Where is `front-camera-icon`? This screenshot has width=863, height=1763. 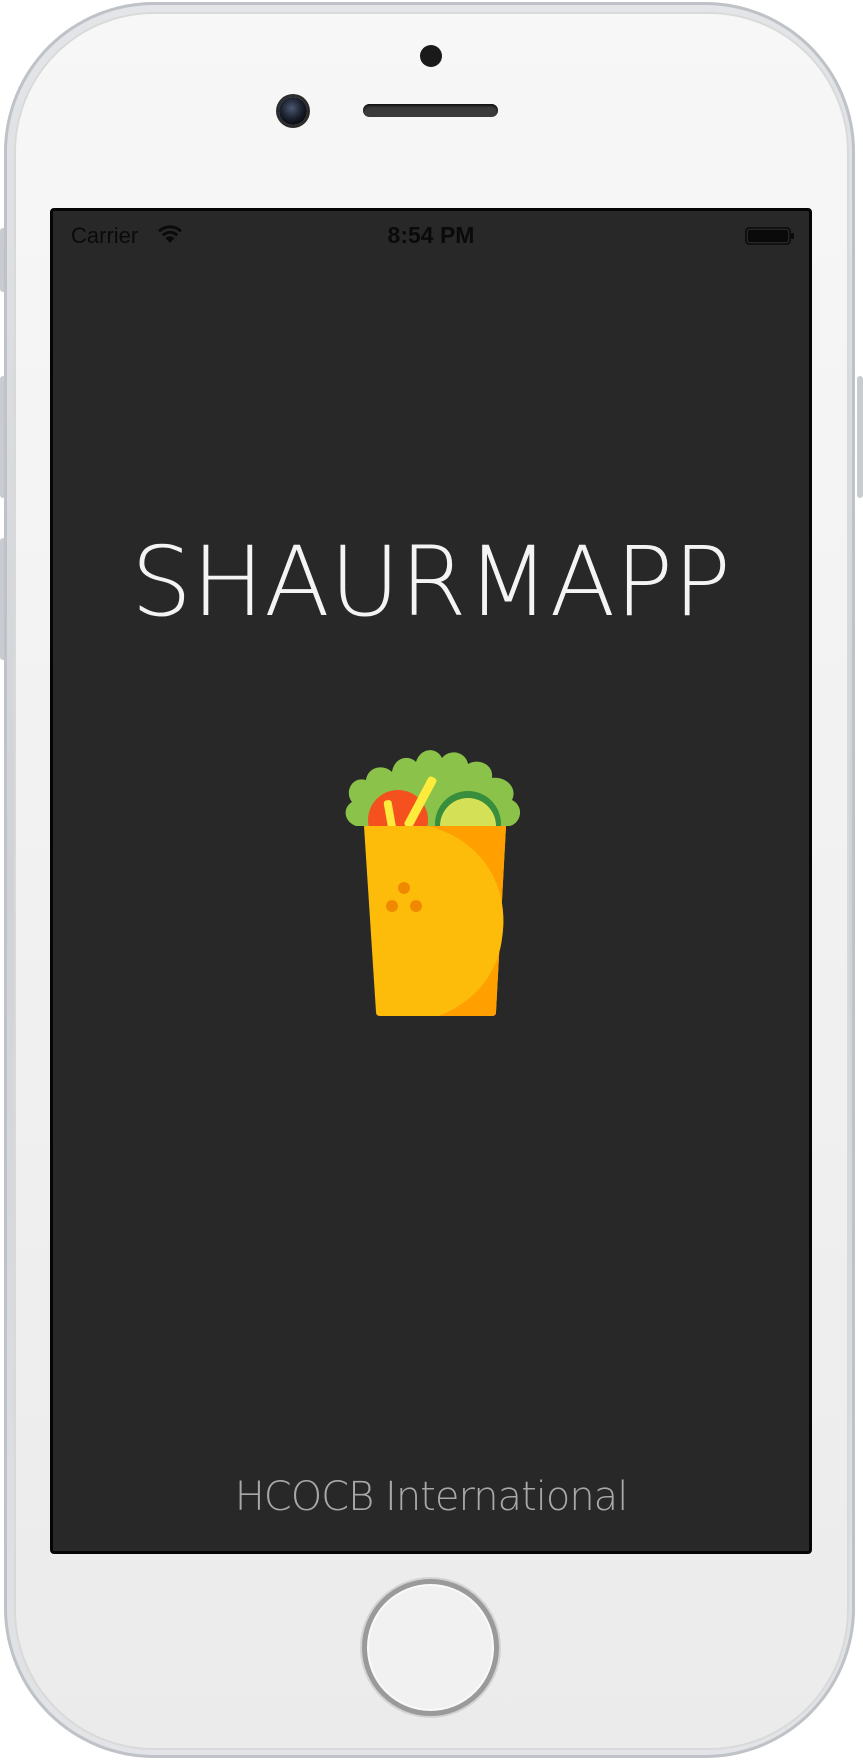
front-camera-icon is located at coordinates (293, 111).